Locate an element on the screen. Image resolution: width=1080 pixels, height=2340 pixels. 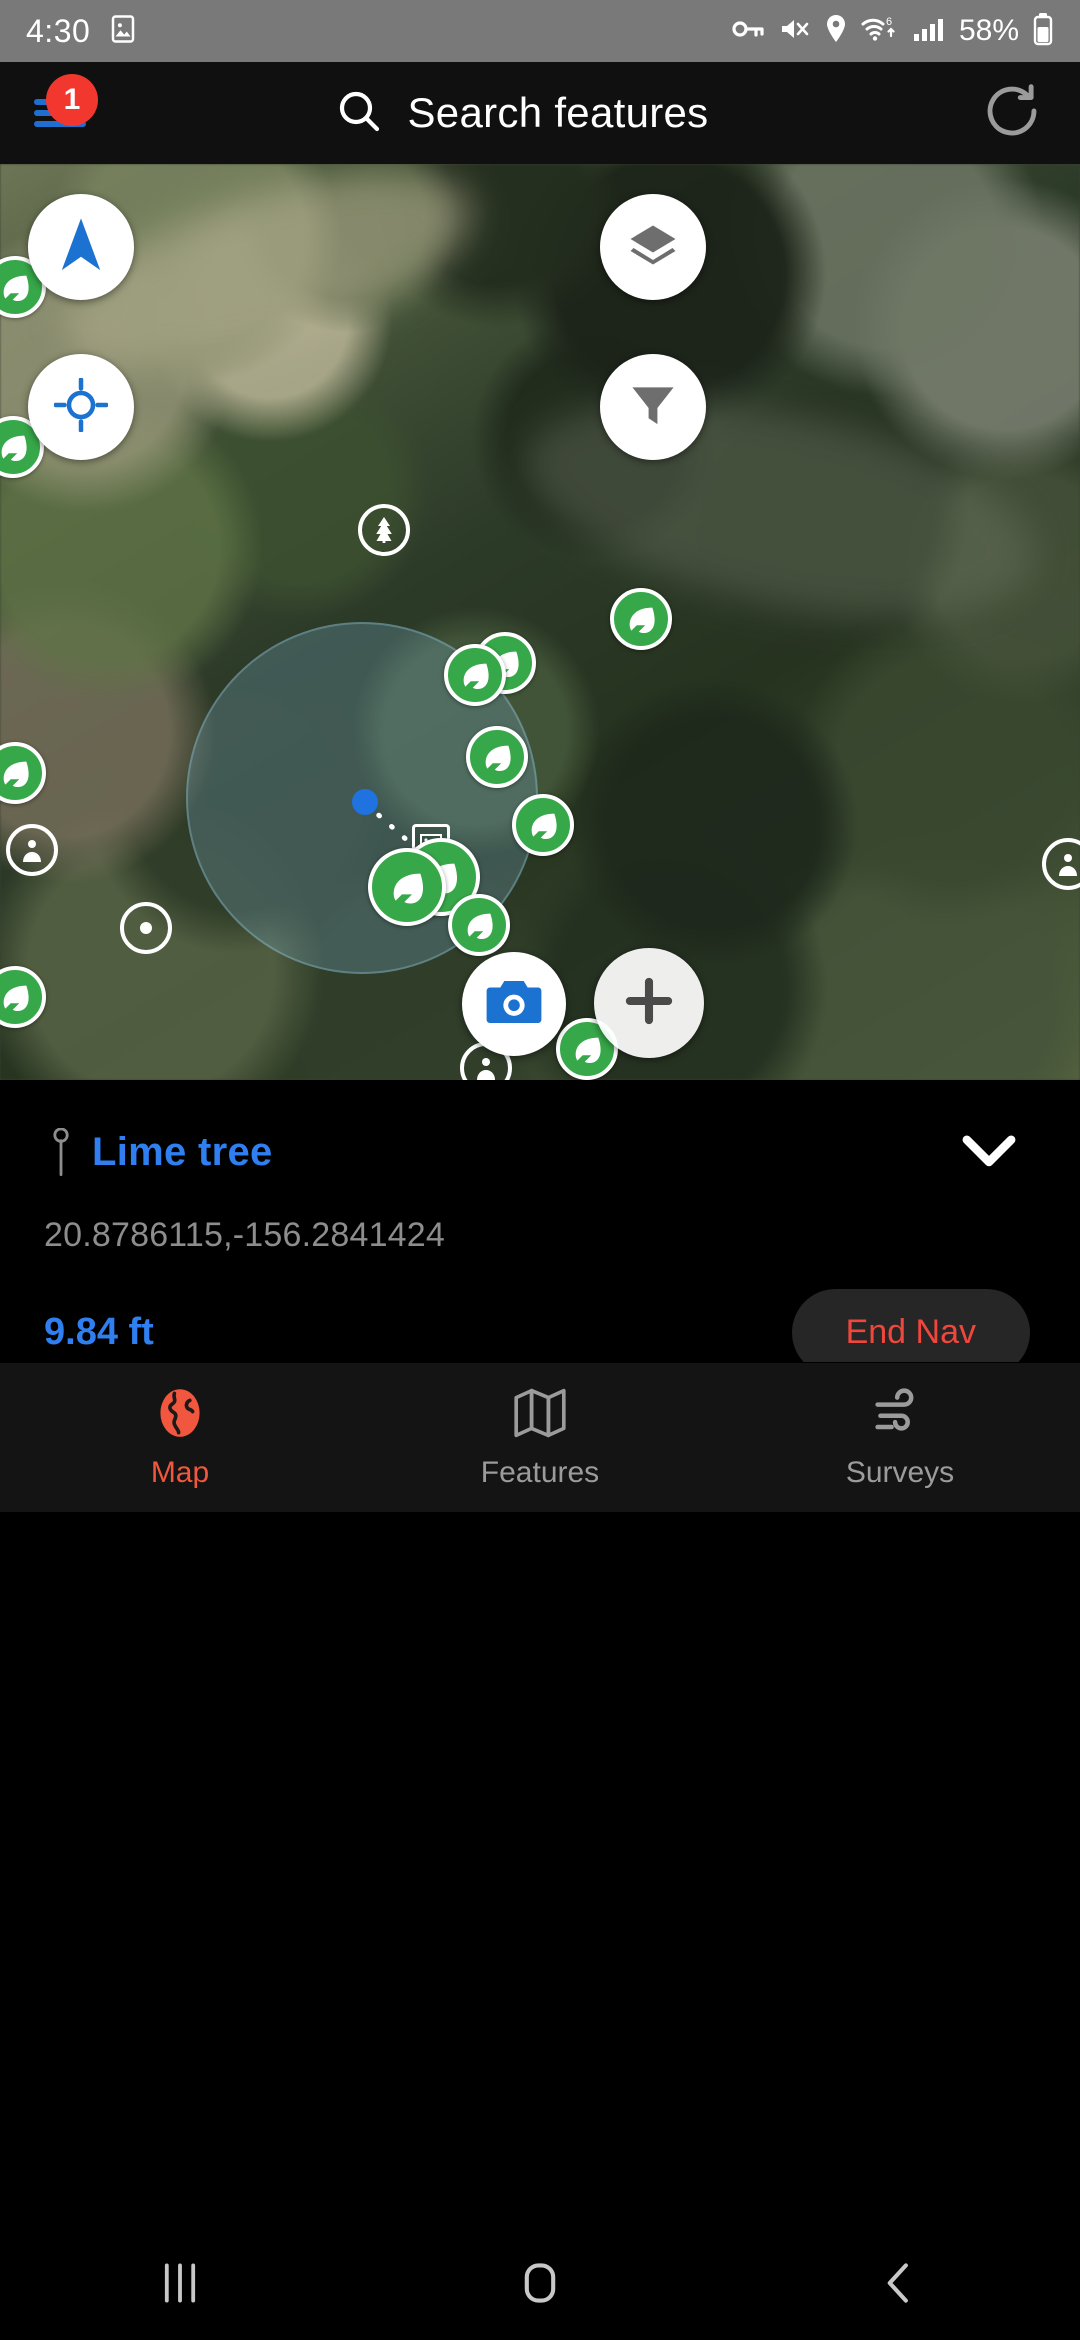
status-bar-icons: 6 58% is located at coordinates (893, 31).